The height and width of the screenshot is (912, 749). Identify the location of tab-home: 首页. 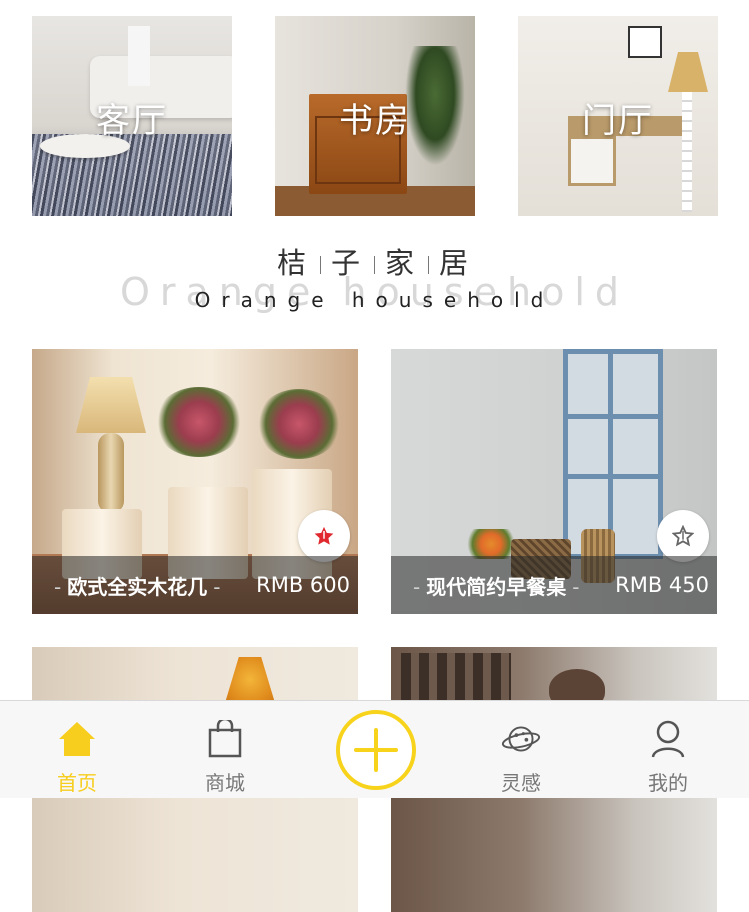
(77, 750).